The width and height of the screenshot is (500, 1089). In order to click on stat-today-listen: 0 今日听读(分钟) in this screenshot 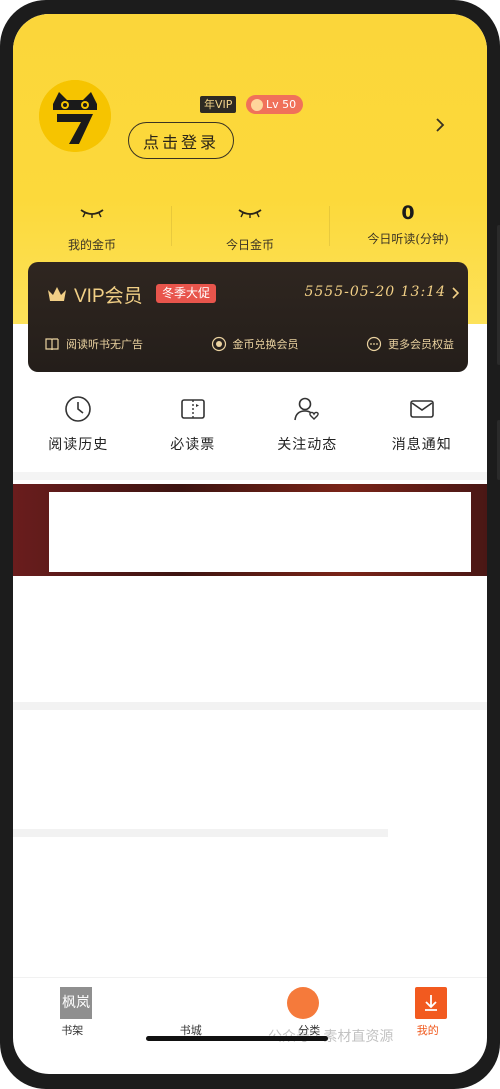, I will do `click(408, 227)`.